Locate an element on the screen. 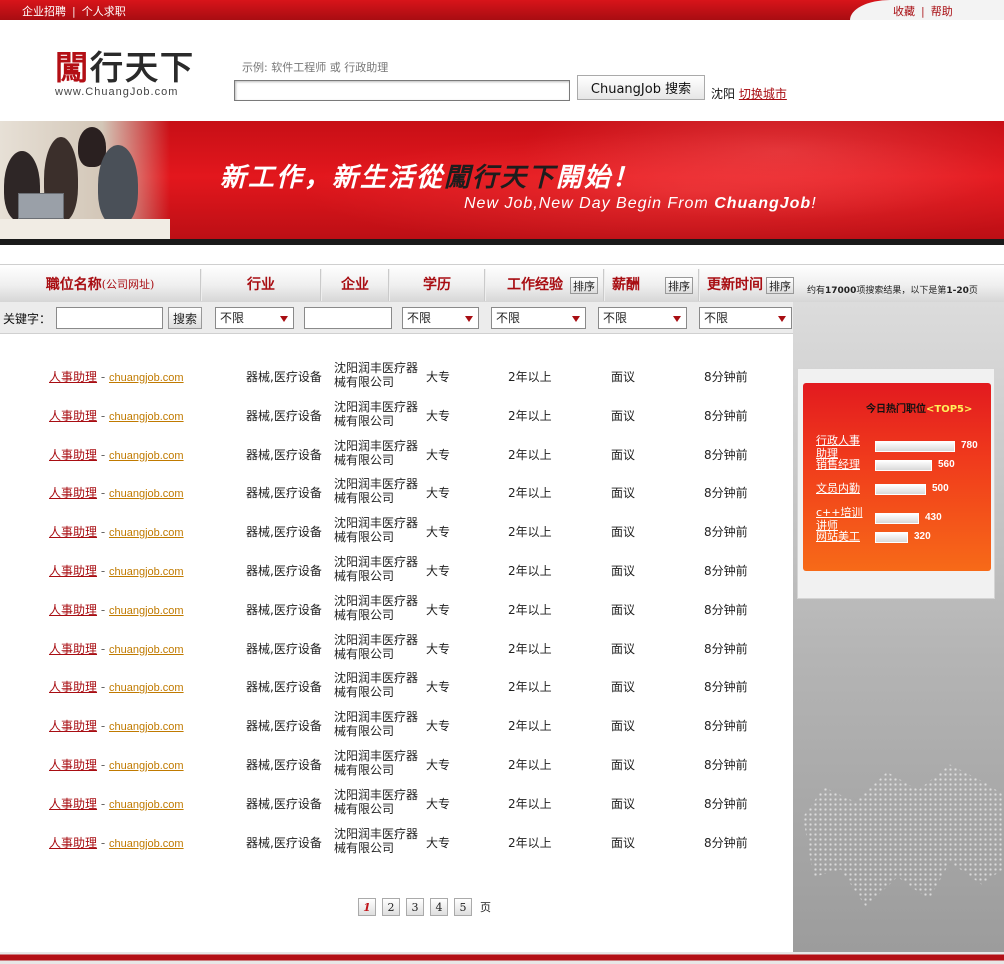 This screenshot has height=964, width=1004. result-count: 约有17000项搜索结果，以下是第1-20页 is located at coordinates (892, 291).